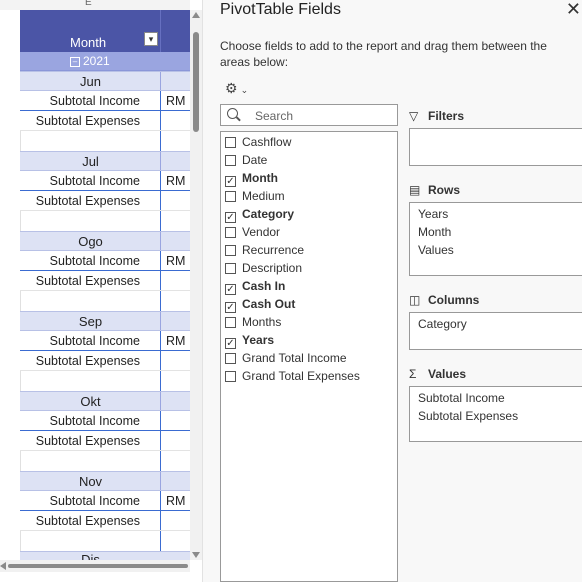 The height and width of the screenshot is (582, 582). What do you see at coordinates (442, 324) in the screenshot?
I see `columns-item: Category` at bounding box center [442, 324].